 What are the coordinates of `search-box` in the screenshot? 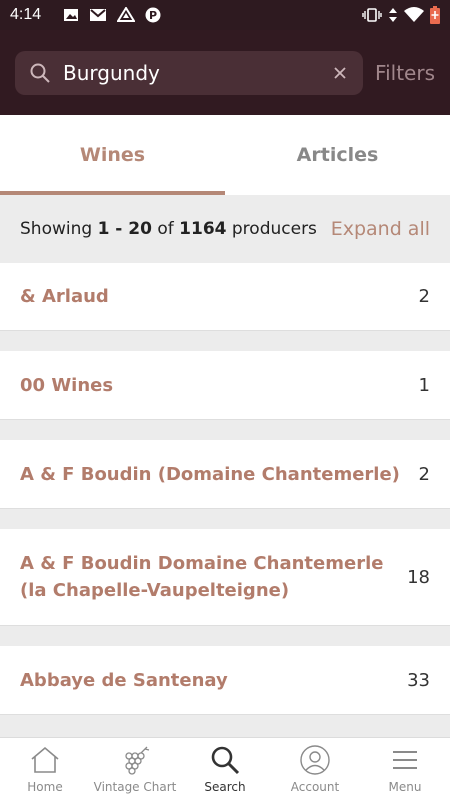 It's located at (189, 72).